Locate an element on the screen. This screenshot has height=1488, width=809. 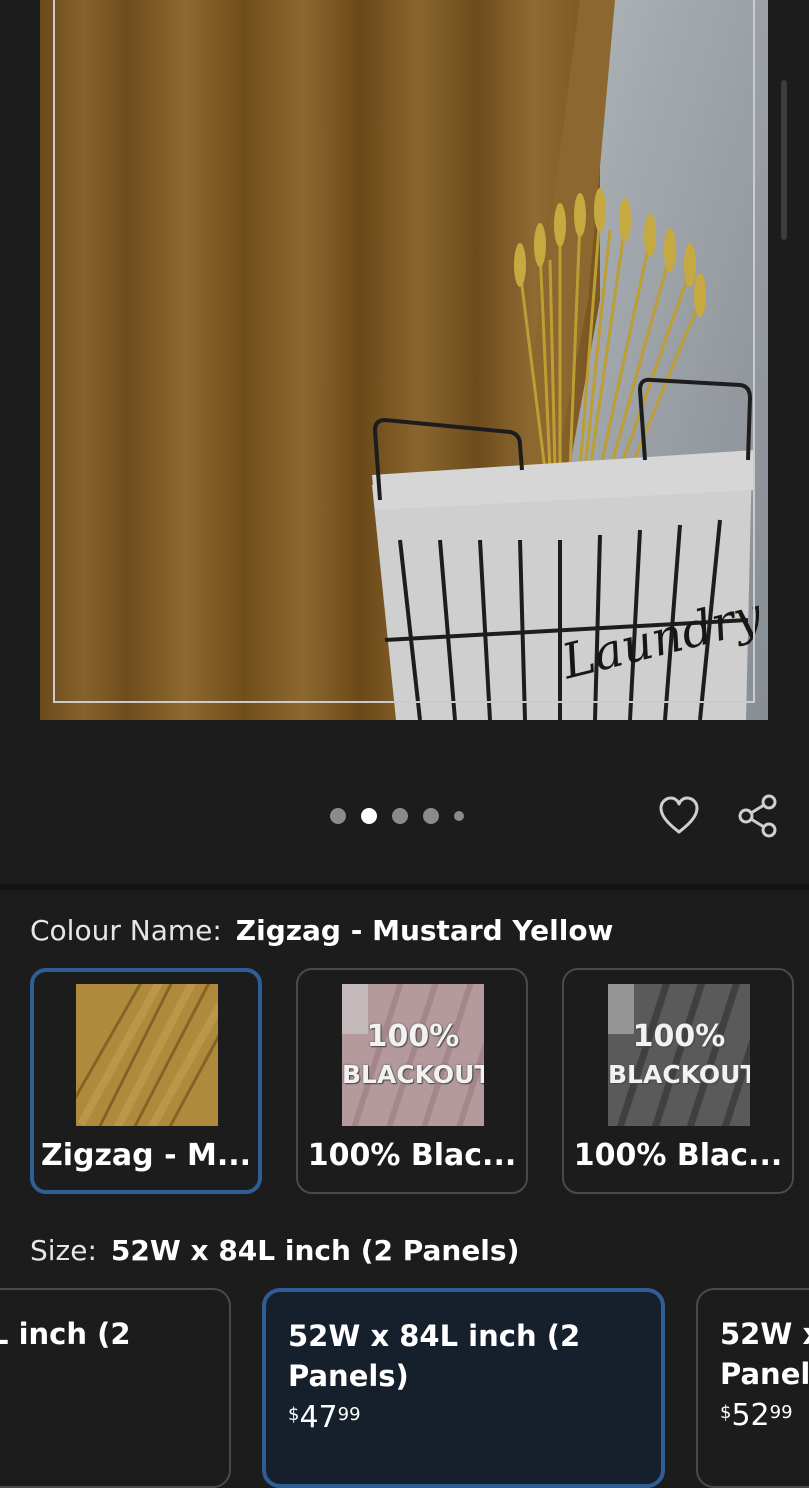
scrollbar is located at coordinates (784, 160).